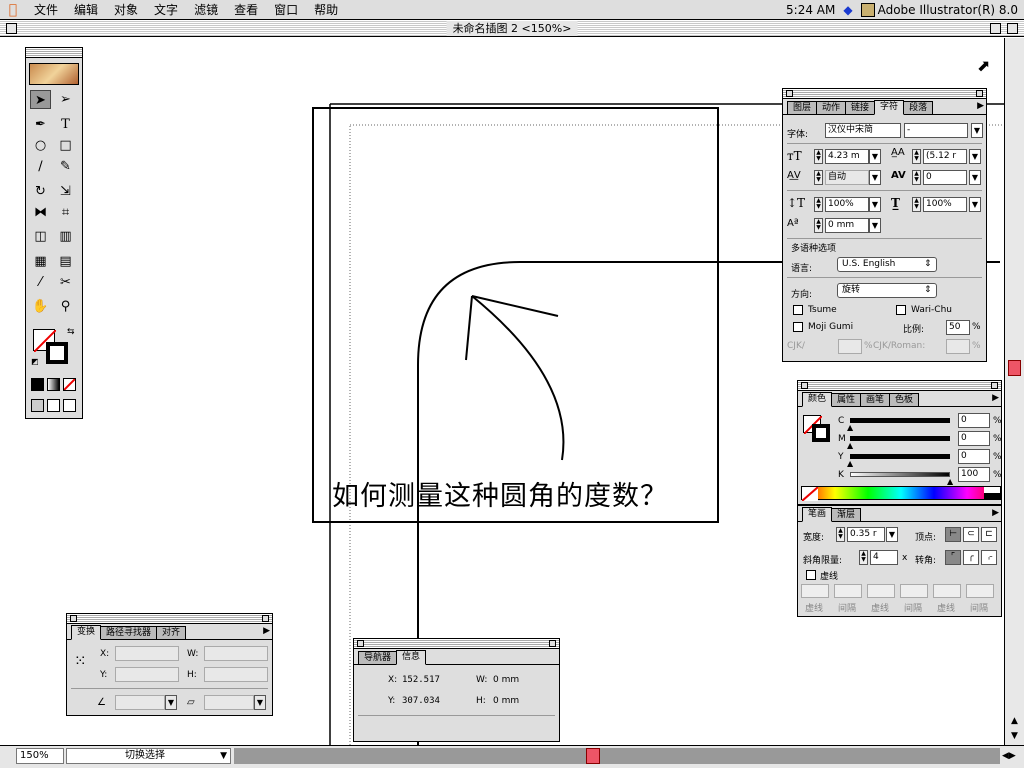 Image resolution: width=1024 pixels, height=768 pixels. I want to click on horizontal-scroll-thumb, so click(593, 756).